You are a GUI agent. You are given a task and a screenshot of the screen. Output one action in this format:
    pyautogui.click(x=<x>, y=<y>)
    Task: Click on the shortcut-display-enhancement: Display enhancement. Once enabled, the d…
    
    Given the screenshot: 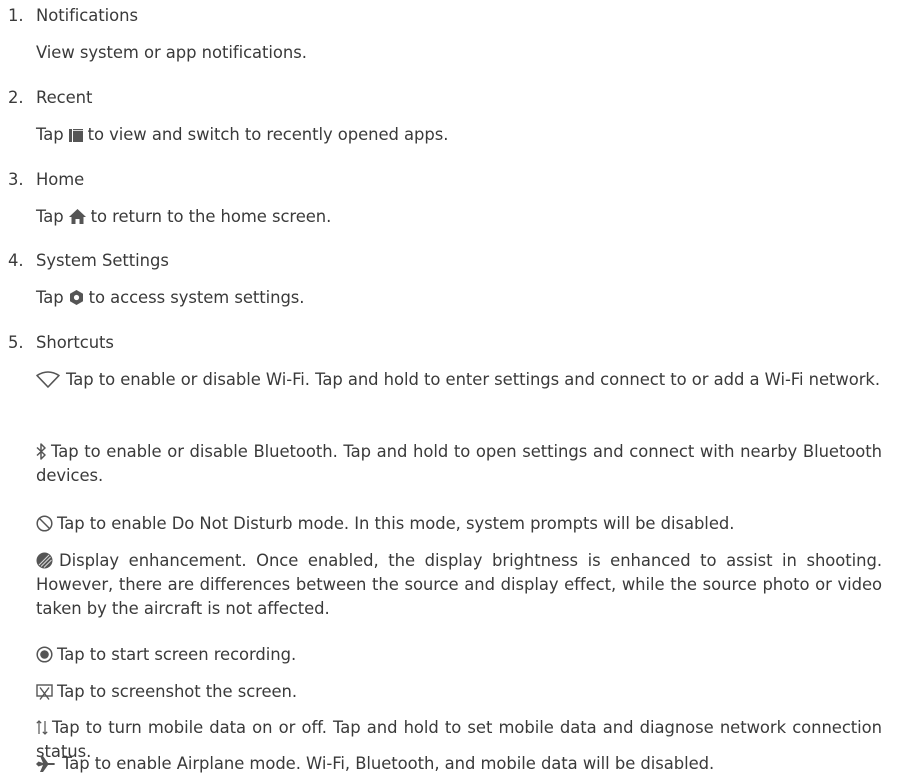 What is the action you would take?
    pyautogui.click(x=459, y=585)
    